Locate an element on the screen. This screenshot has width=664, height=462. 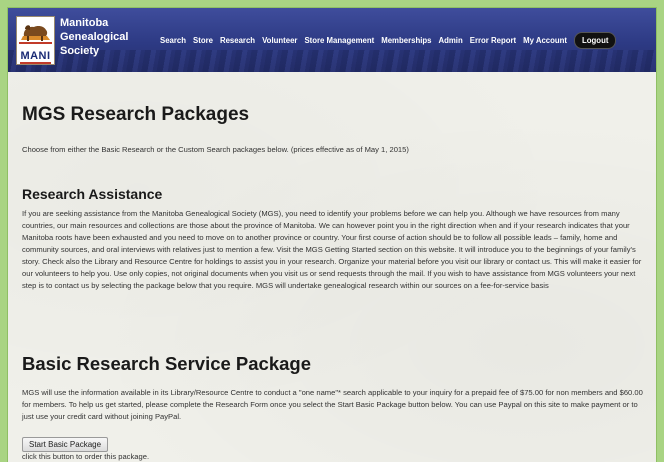
nav-my-account: My Account is located at coordinates (545, 40).